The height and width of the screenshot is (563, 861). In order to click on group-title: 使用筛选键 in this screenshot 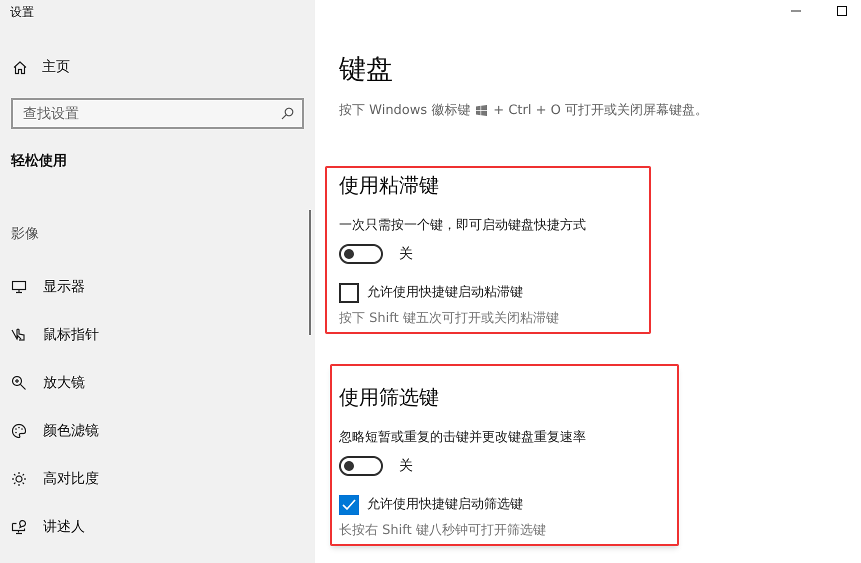, I will do `click(389, 397)`.